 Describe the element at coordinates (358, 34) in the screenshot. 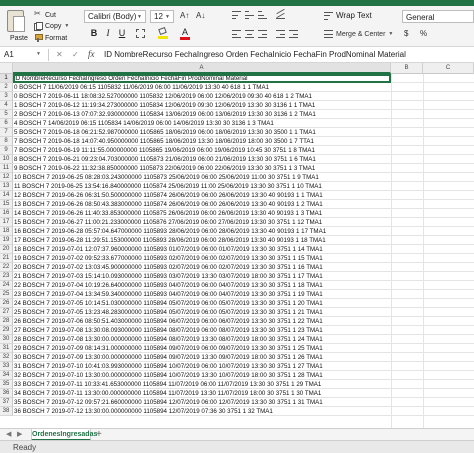

I see `merge-center-button: Merge & Center ▼` at that location.